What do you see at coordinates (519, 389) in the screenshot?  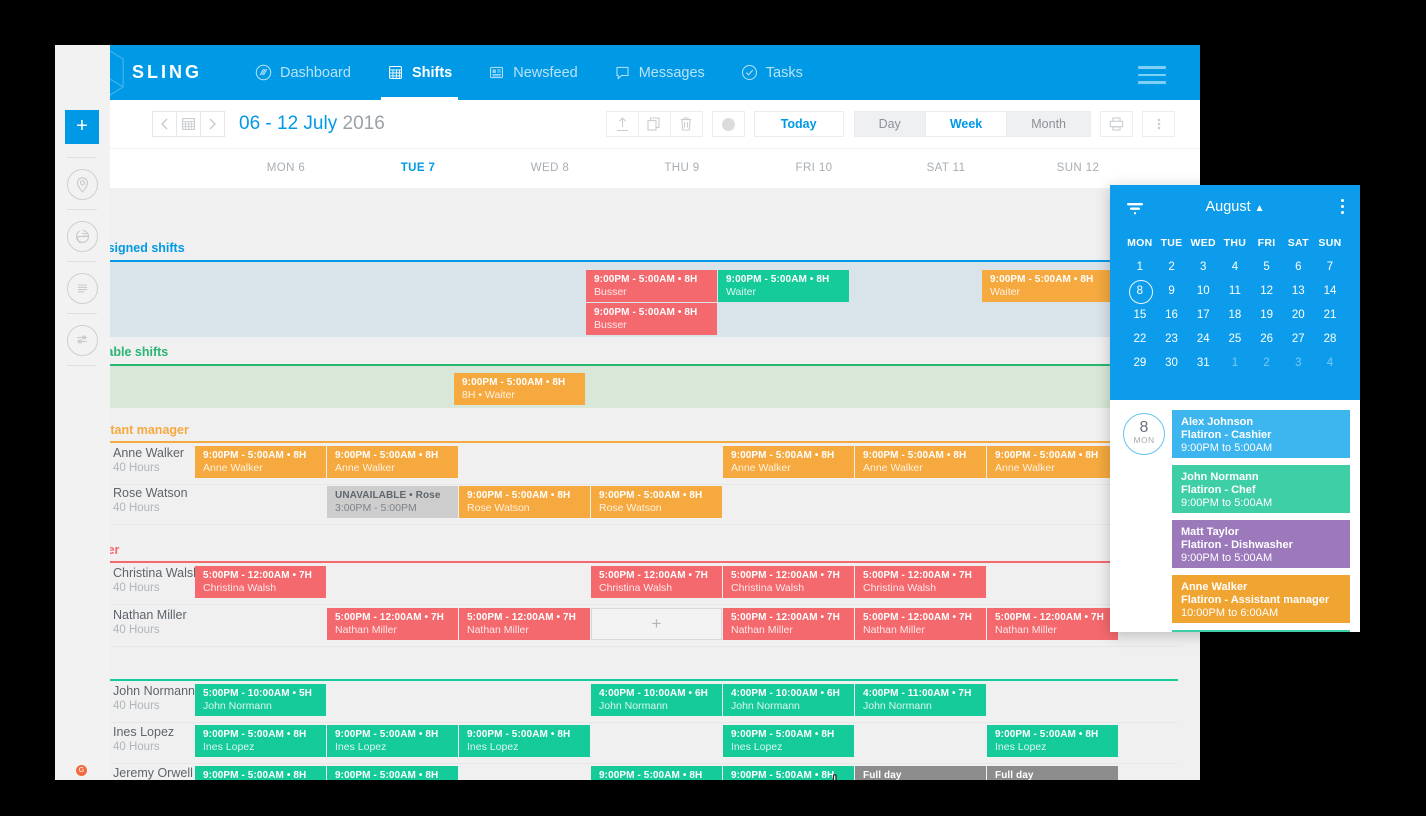 I see `available-shift-chip: 9:00PM - 5:00AM • 8H 8H • Waiter` at bounding box center [519, 389].